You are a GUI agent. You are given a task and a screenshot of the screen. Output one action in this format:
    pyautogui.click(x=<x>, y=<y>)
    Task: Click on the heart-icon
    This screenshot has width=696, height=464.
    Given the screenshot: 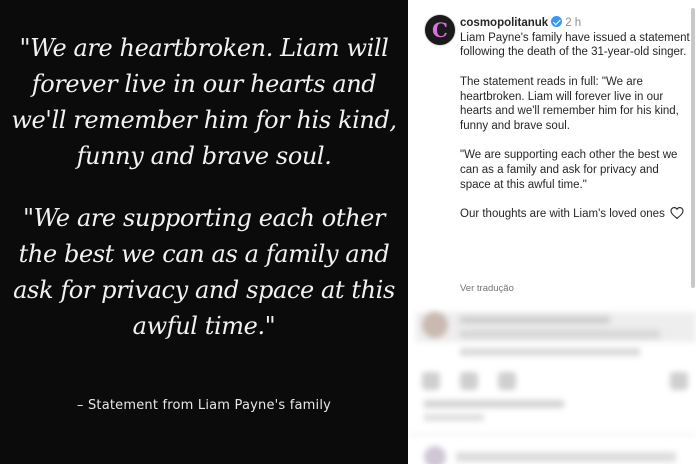 What is the action you would take?
    pyautogui.click(x=677, y=215)
    